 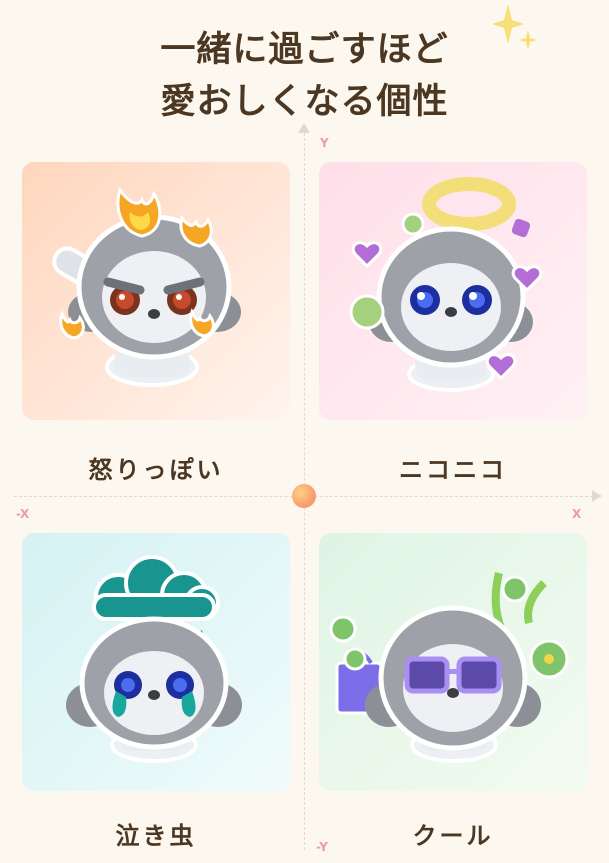 What do you see at coordinates (23, 514) in the screenshot?
I see `x-negative-label: -X` at bounding box center [23, 514].